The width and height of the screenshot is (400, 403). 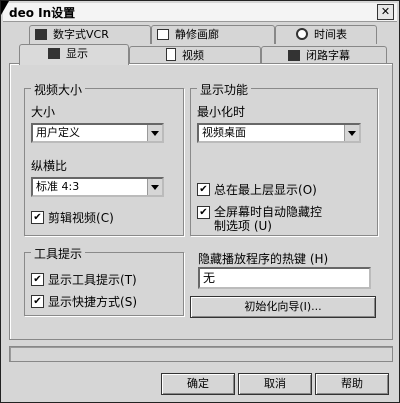 I want to click on minimize-select: 视频桌面, so click(x=279, y=133).